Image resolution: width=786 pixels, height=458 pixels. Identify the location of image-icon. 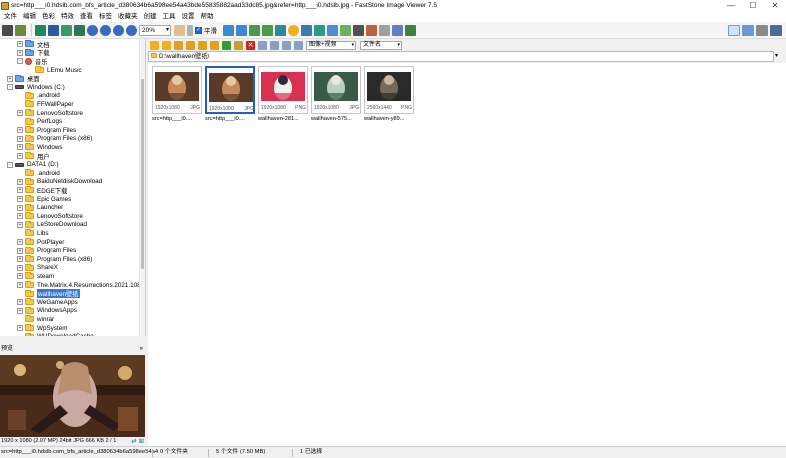
(66, 30).